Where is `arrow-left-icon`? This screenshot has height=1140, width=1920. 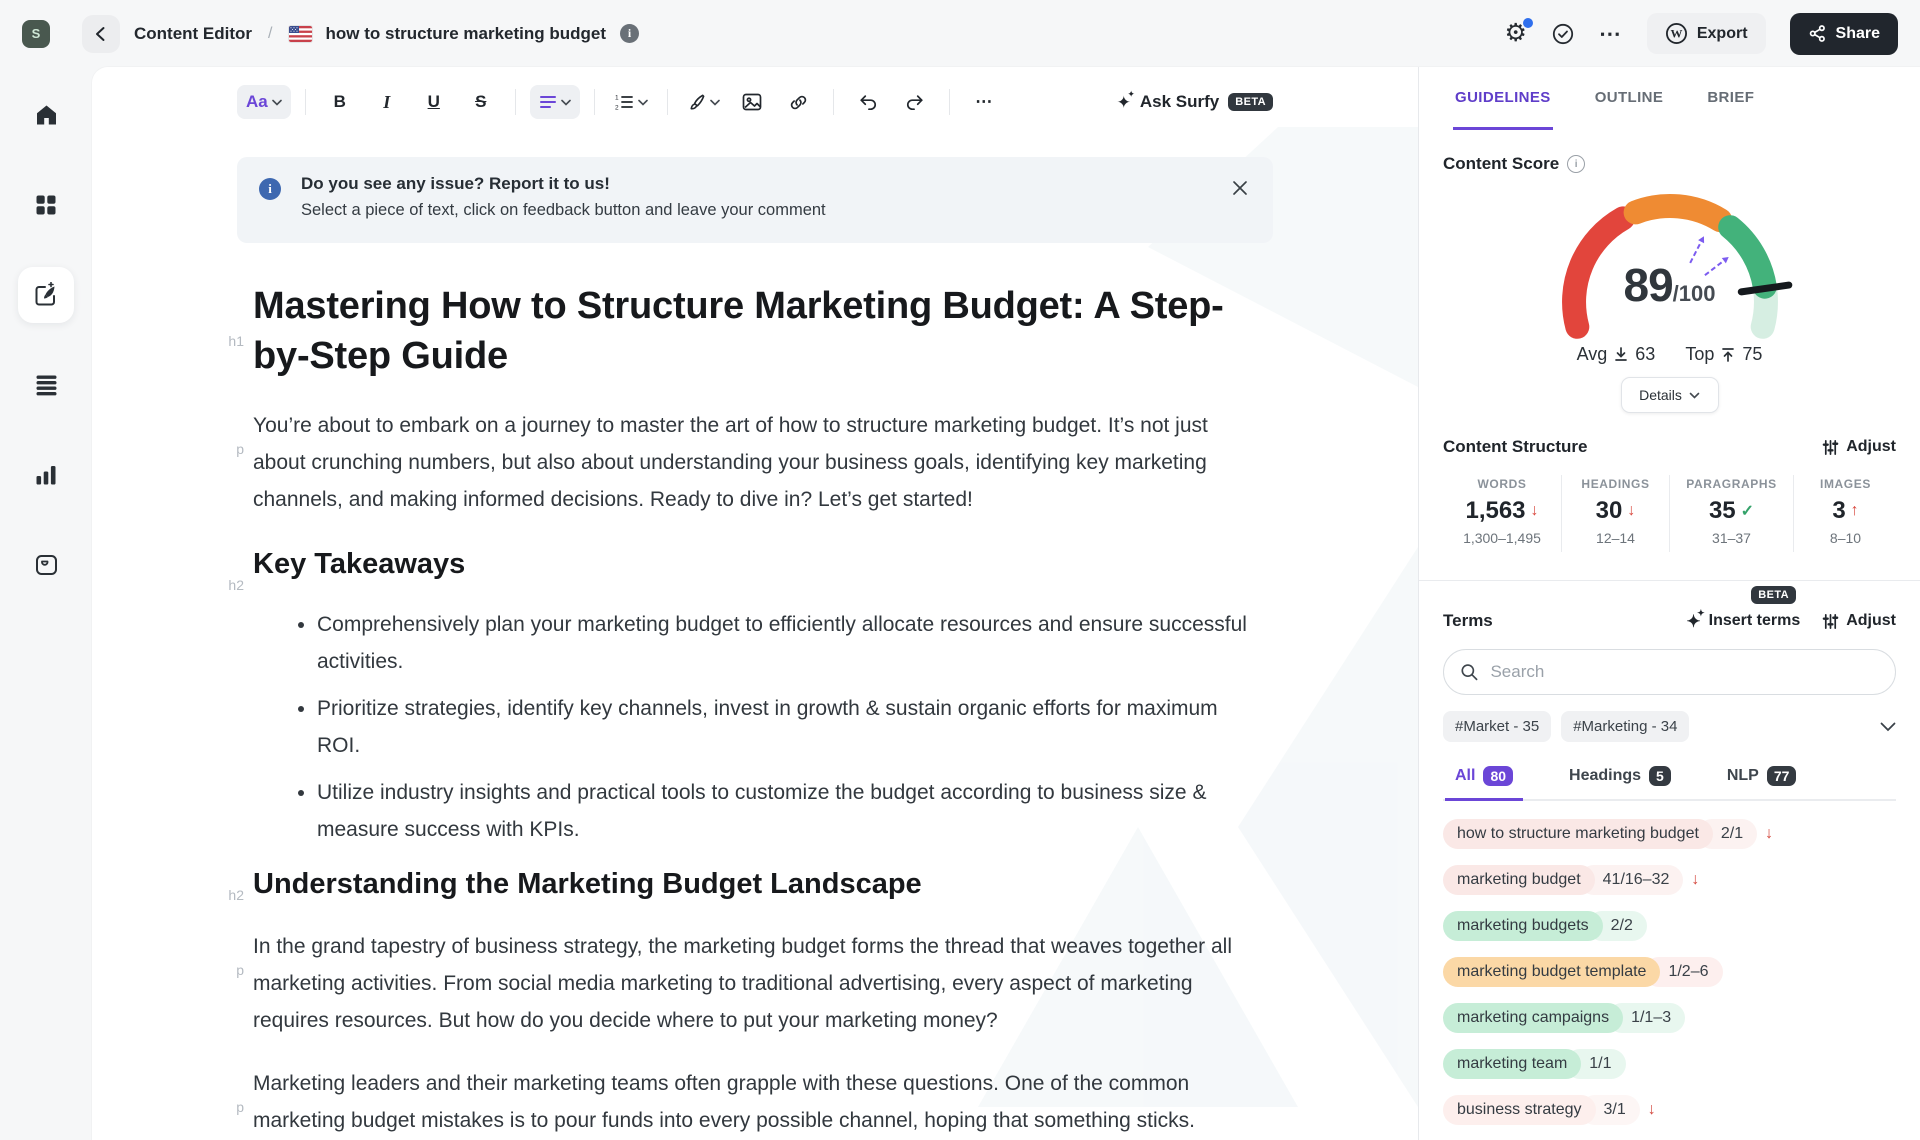
arrow-left-icon is located at coordinates (101, 34).